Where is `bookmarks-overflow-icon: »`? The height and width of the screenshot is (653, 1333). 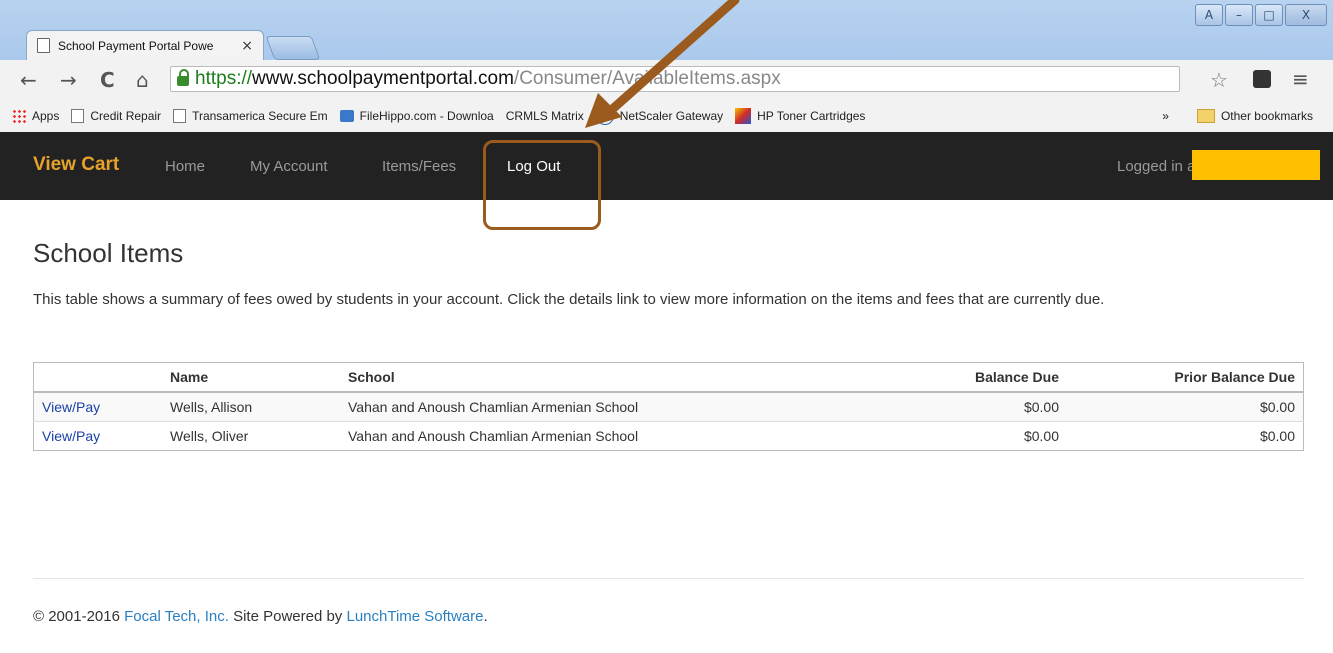 bookmarks-overflow-icon: » is located at coordinates (1165, 116).